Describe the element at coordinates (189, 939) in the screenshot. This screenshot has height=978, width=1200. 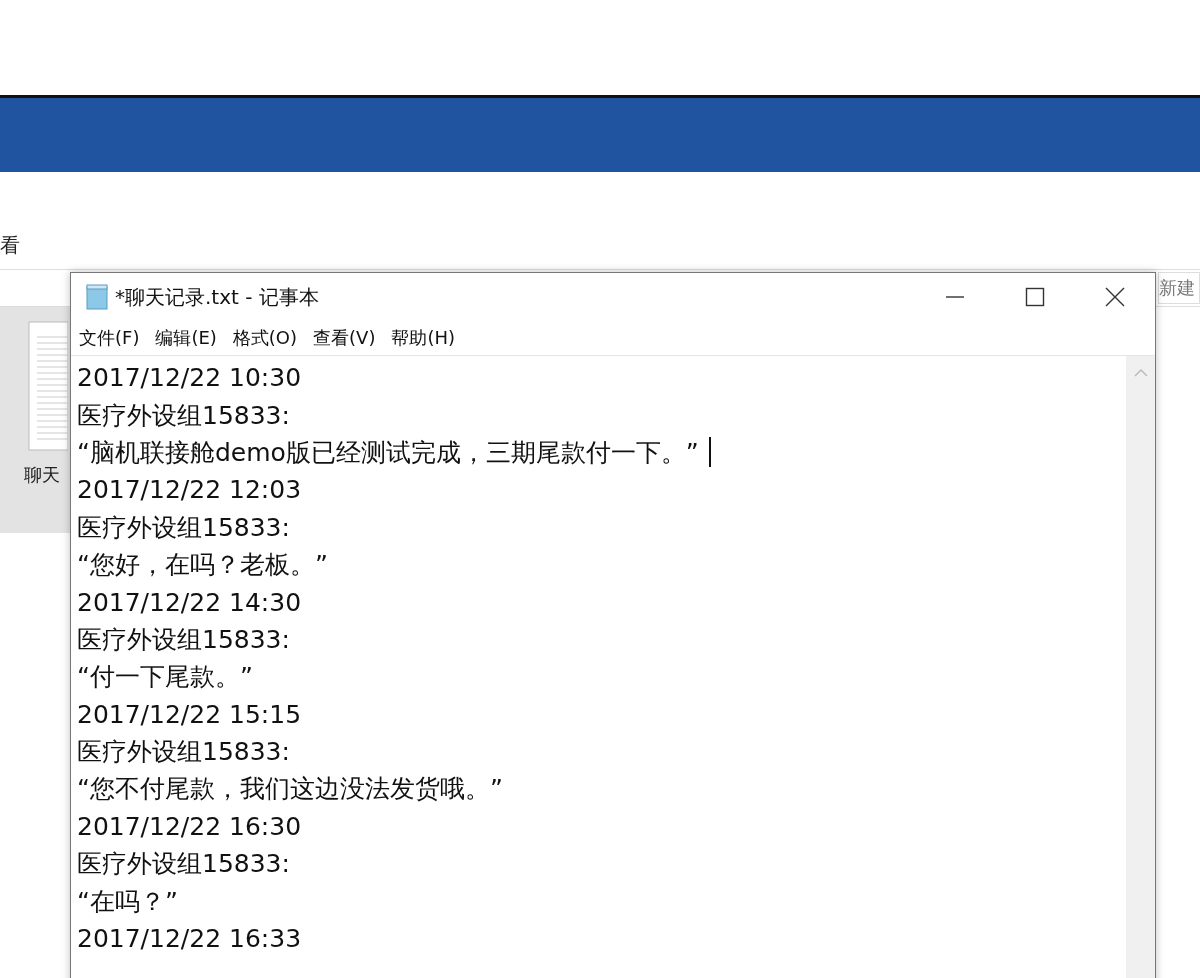
I see `text-line: 2017/12/22 16:33` at that location.